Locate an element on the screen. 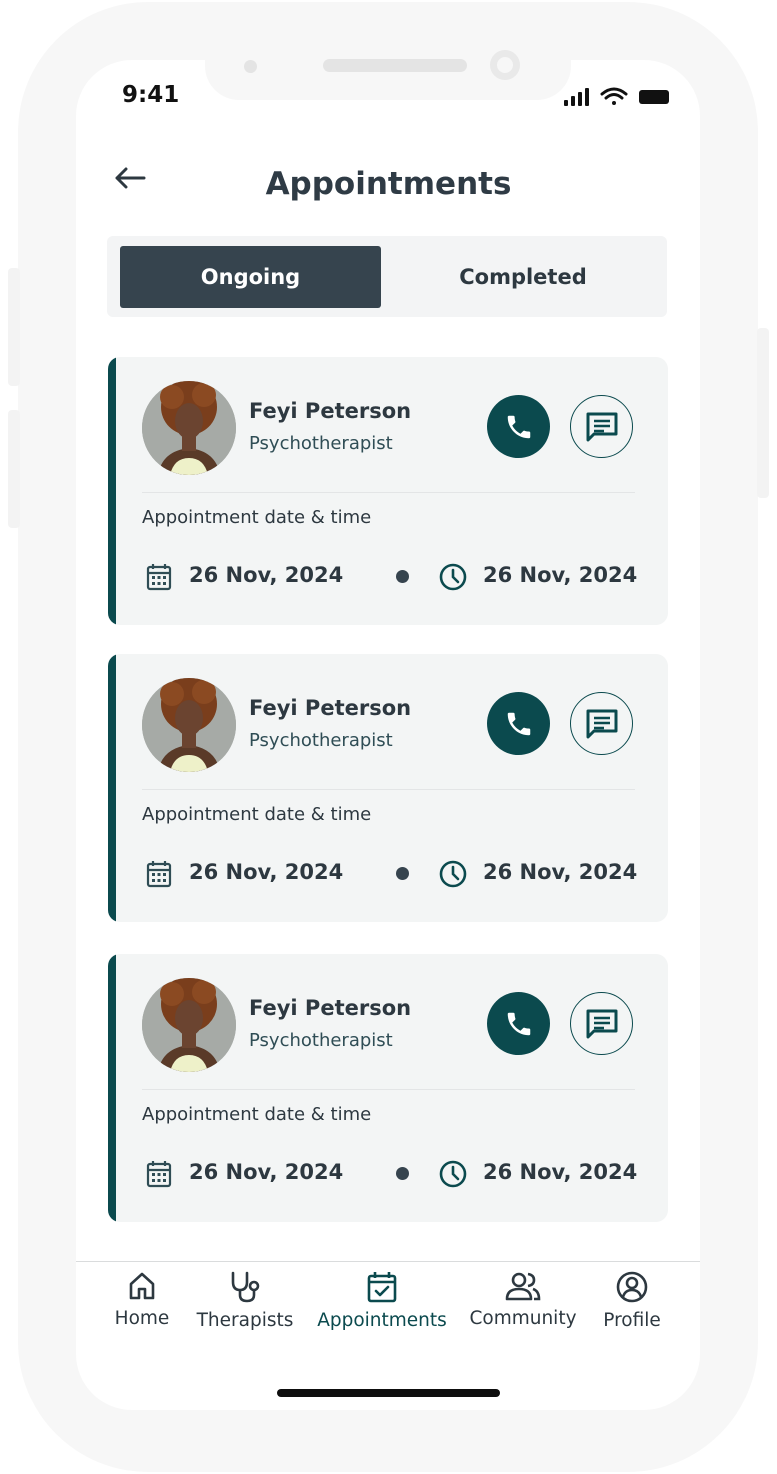 The width and height of the screenshot is (777, 1474). nav-divider is located at coordinates (388, 1261).